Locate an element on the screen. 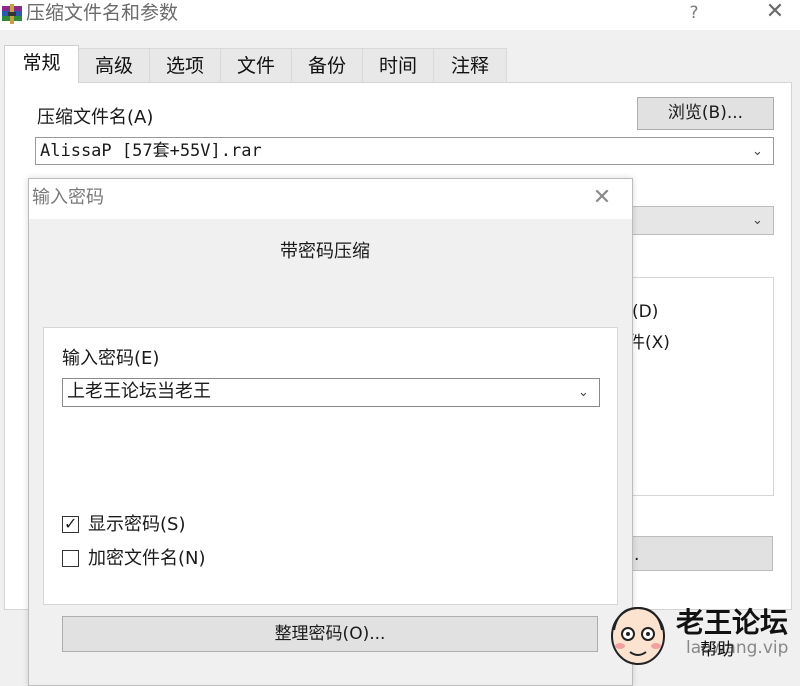 Image resolution: width=800 pixels, height=686 pixels. password-dialog-title: 输入密码 is located at coordinates (68, 197).